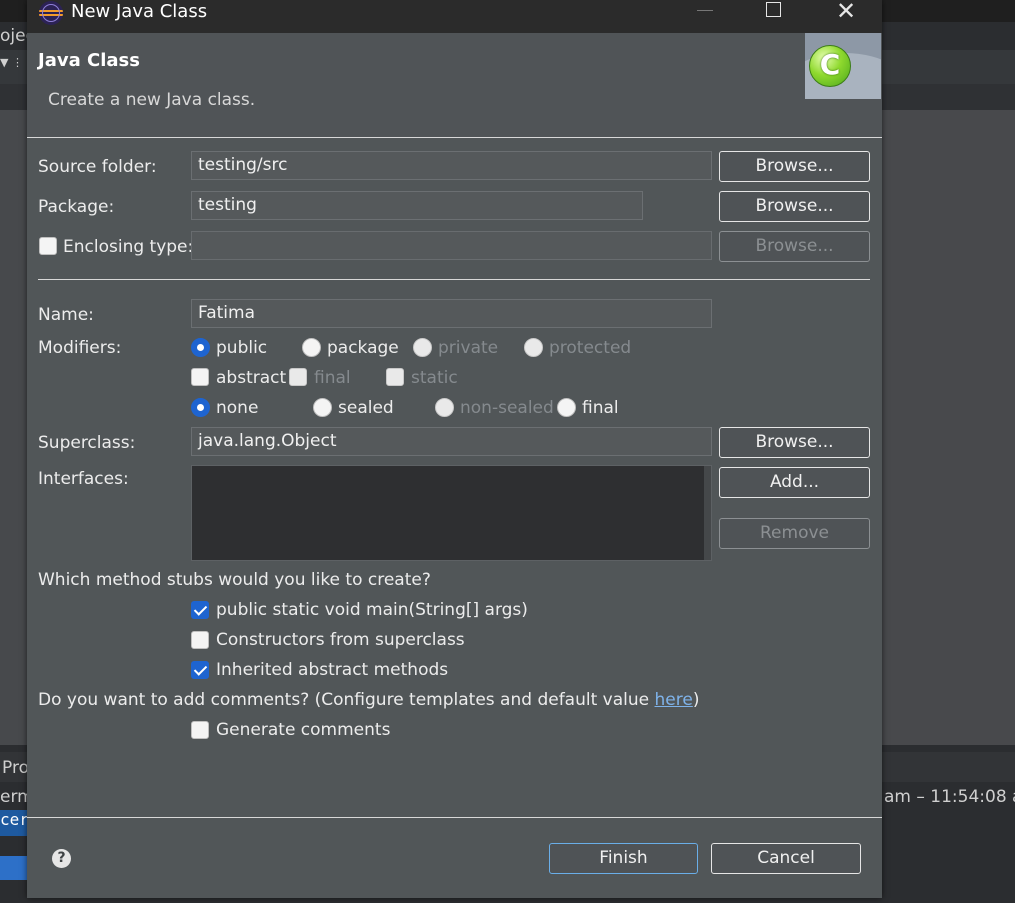 This screenshot has height=903, width=1015. Describe the element at coordinates (128, 247) in the screenshot. I see `enclosing-type-label: Enclosing type:` at that location.